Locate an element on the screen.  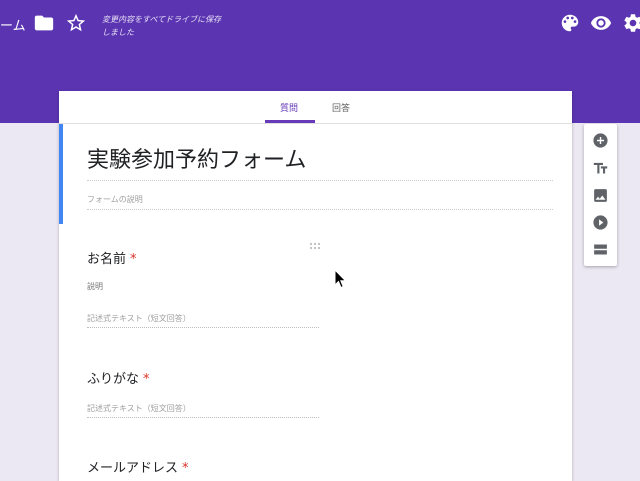
mouse-cursor-icon is located at coordinates (341, 278).